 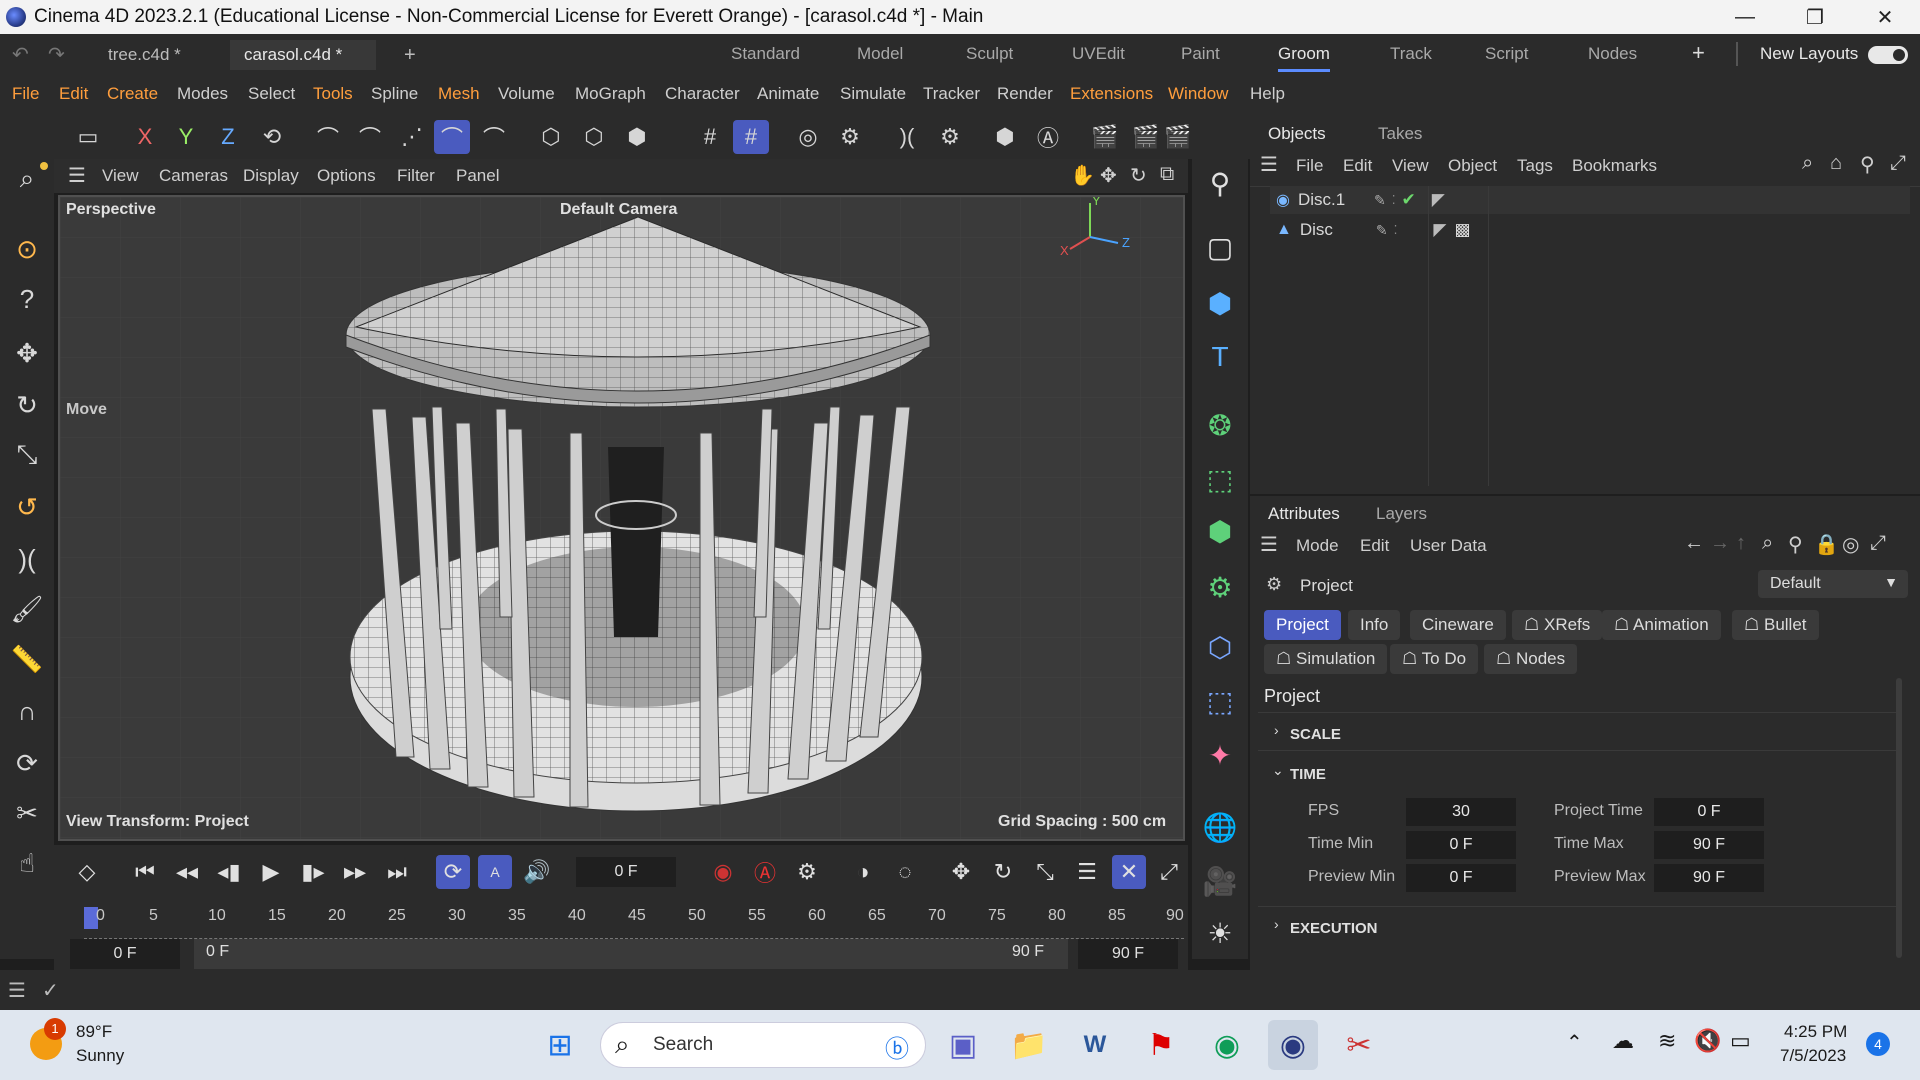 What do you see at coordinates (1108, 175) in the screenshot?
I see `move-view-icon: ✥` at bounding box center [1108, 175].